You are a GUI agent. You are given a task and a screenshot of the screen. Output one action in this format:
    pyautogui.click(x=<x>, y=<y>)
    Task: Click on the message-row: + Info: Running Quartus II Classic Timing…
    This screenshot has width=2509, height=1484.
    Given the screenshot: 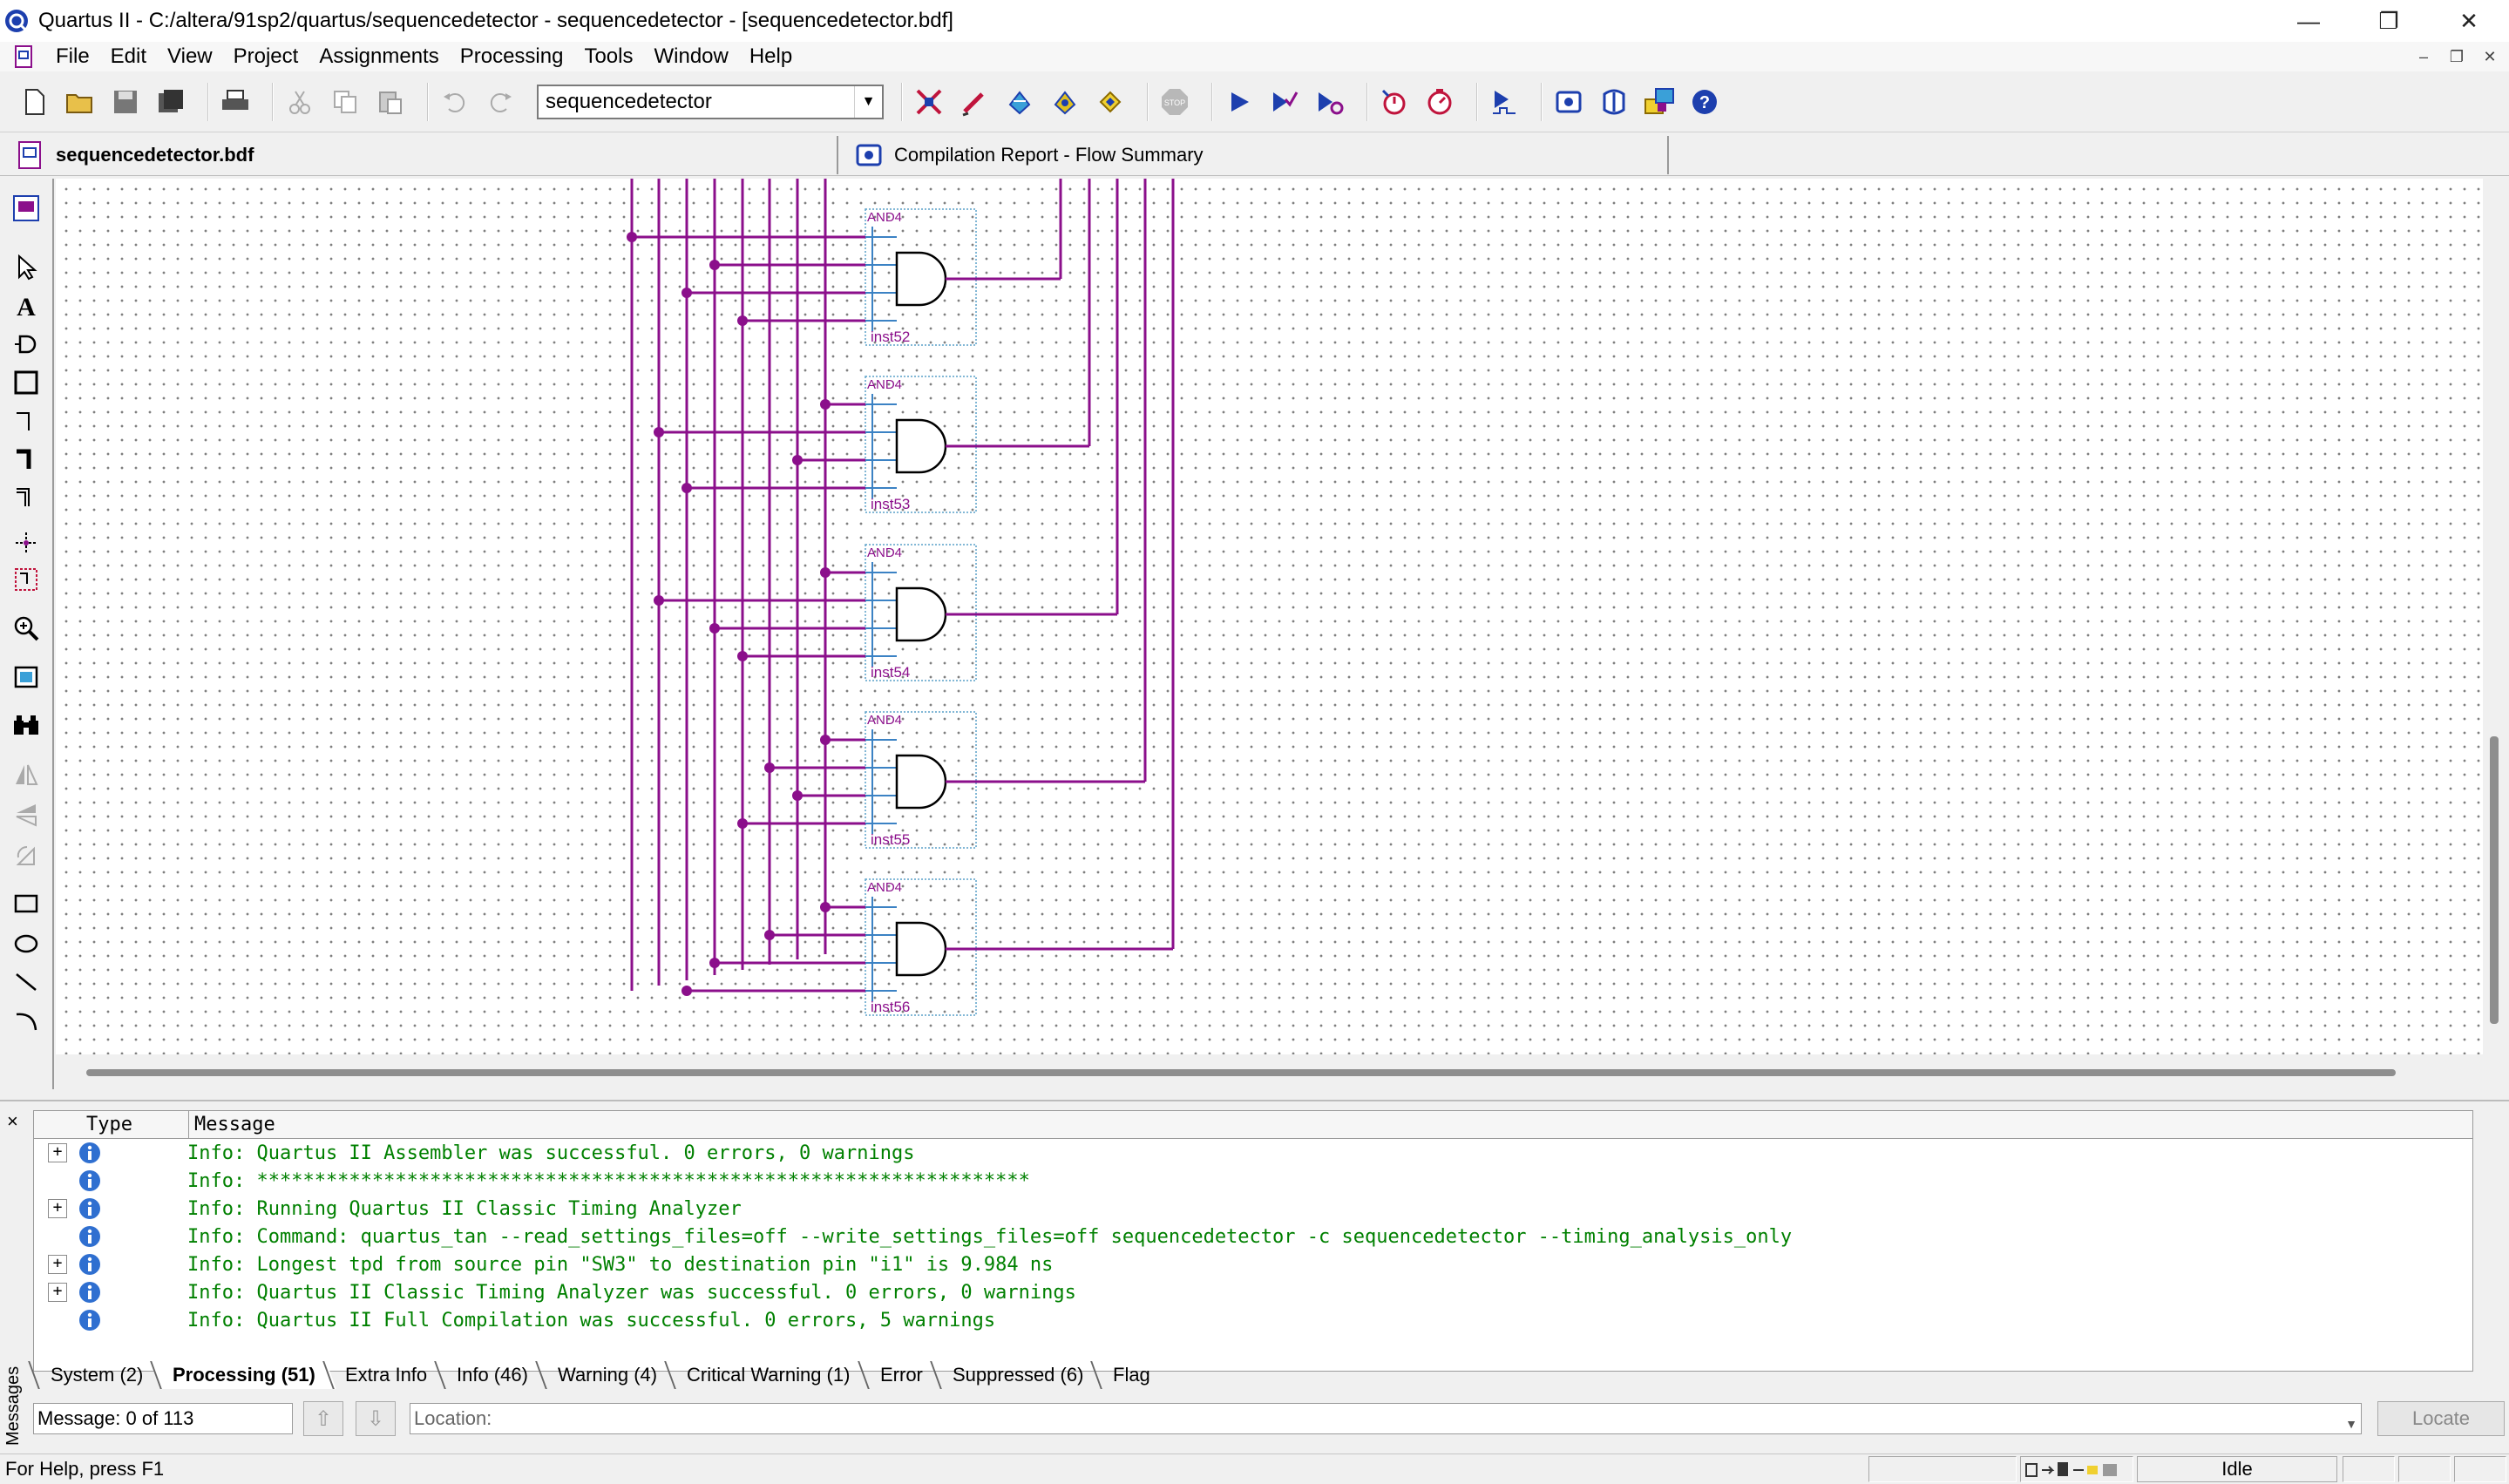 What is the action you would take?
    pyautogui.click(x=1253, y=1209)
    